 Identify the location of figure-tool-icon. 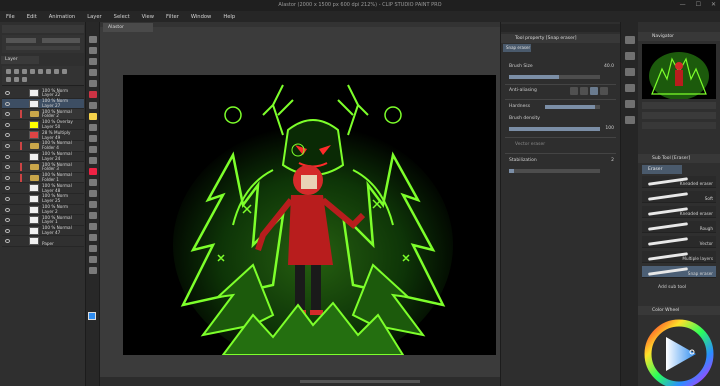
(93, 215).